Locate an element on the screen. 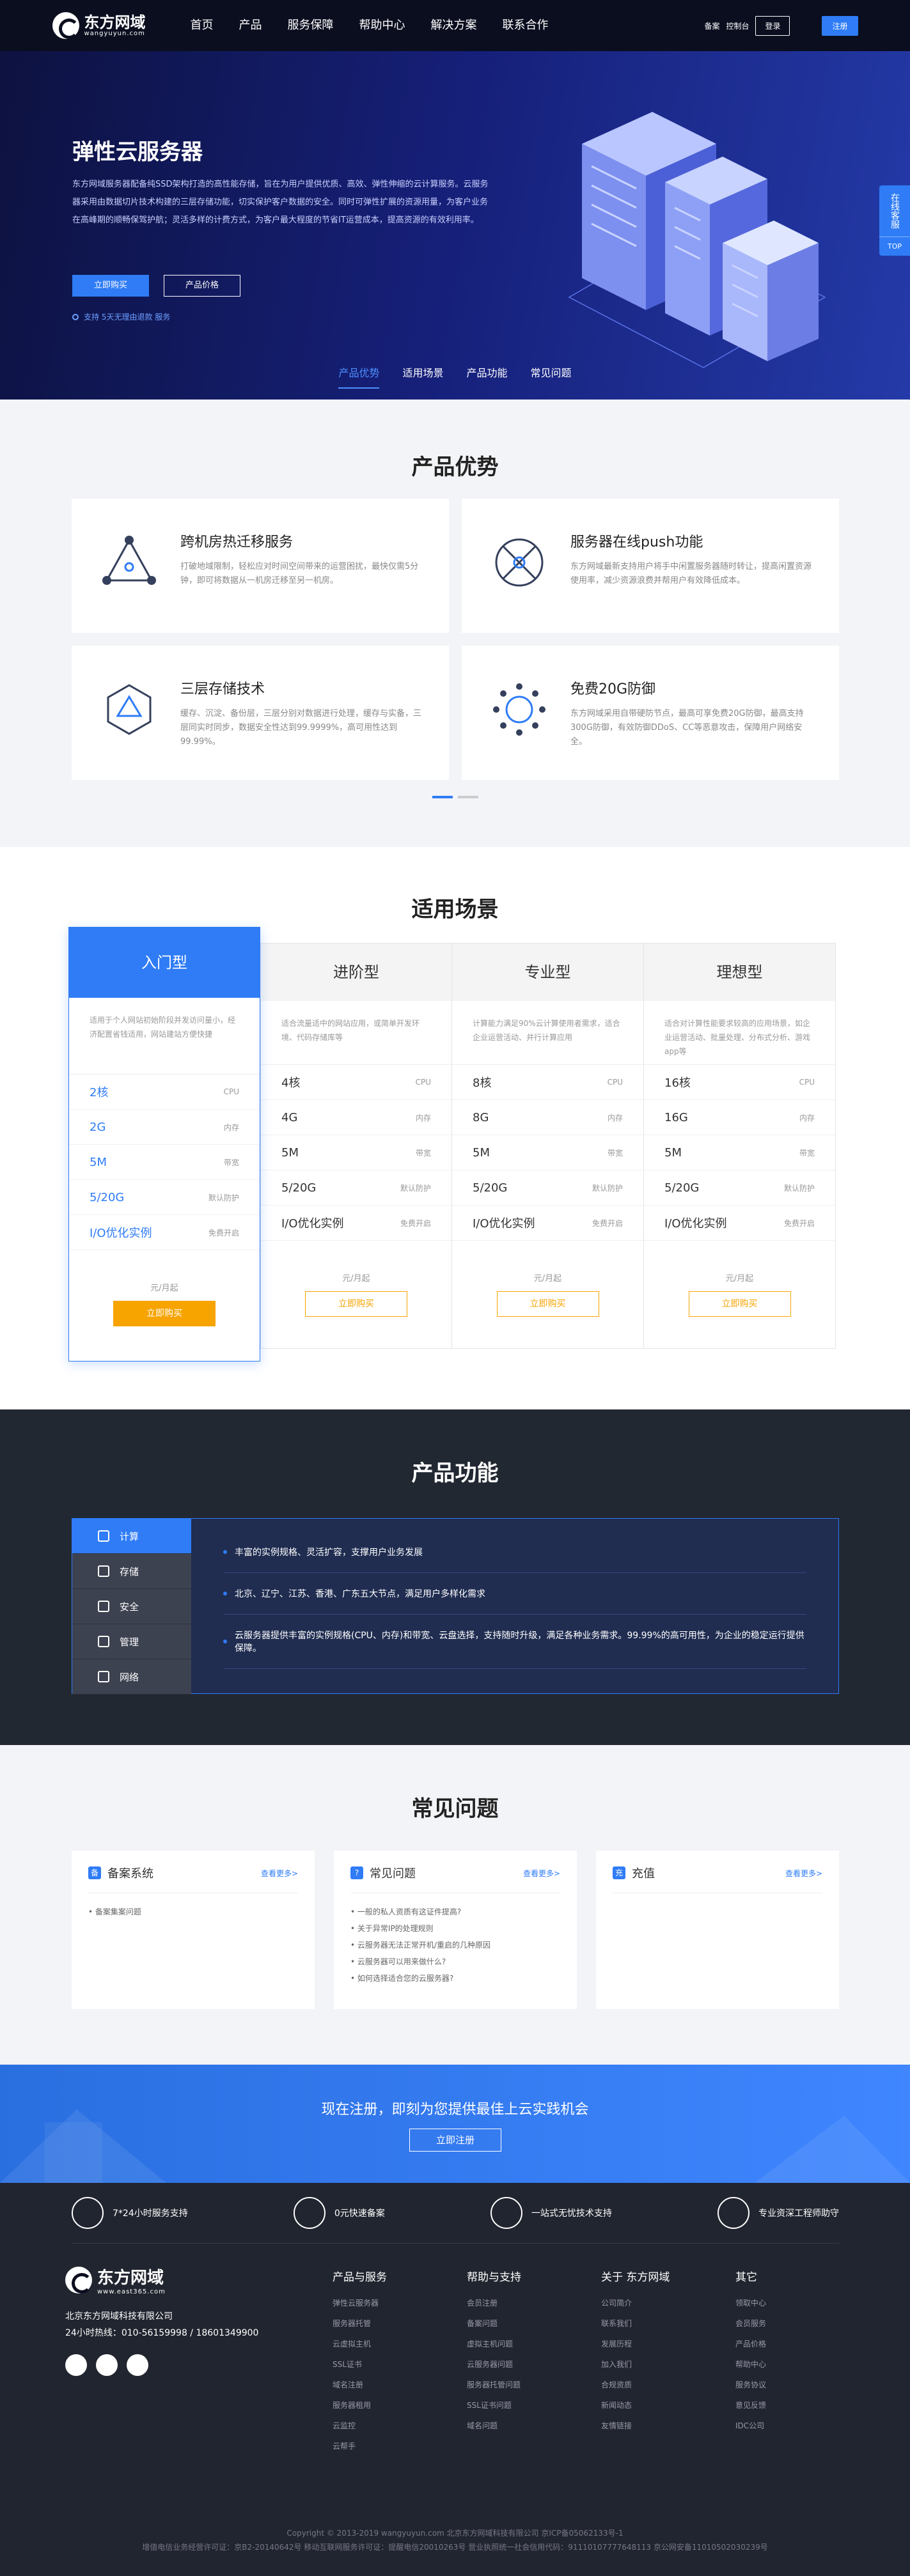 The width and height of the screenshot is (910, 2576). weibo-icon is located at coordinates (107, 2365).